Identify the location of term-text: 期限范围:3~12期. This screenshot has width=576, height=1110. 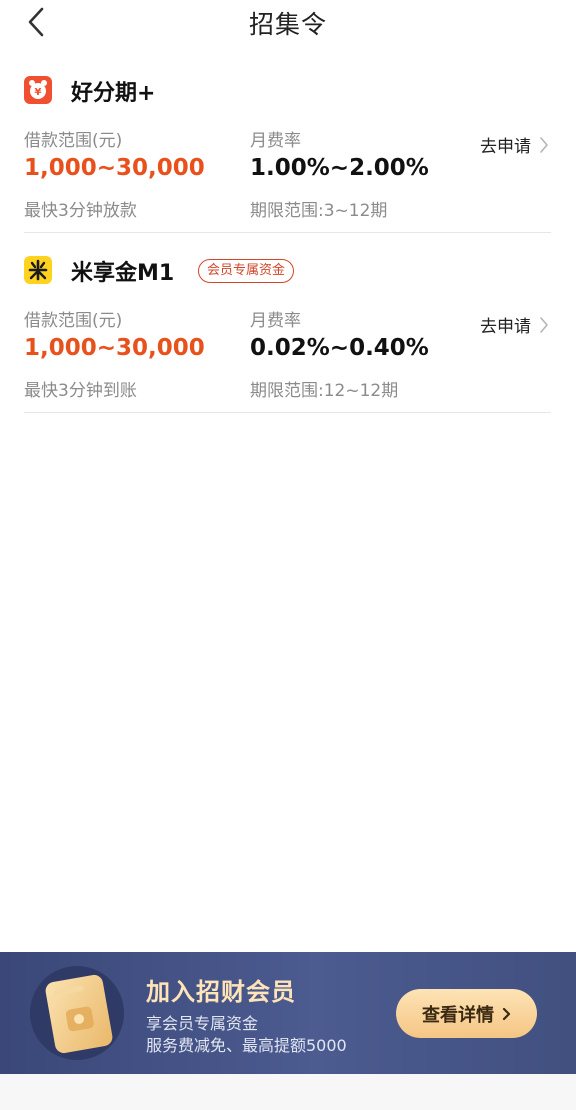
(319, 211).